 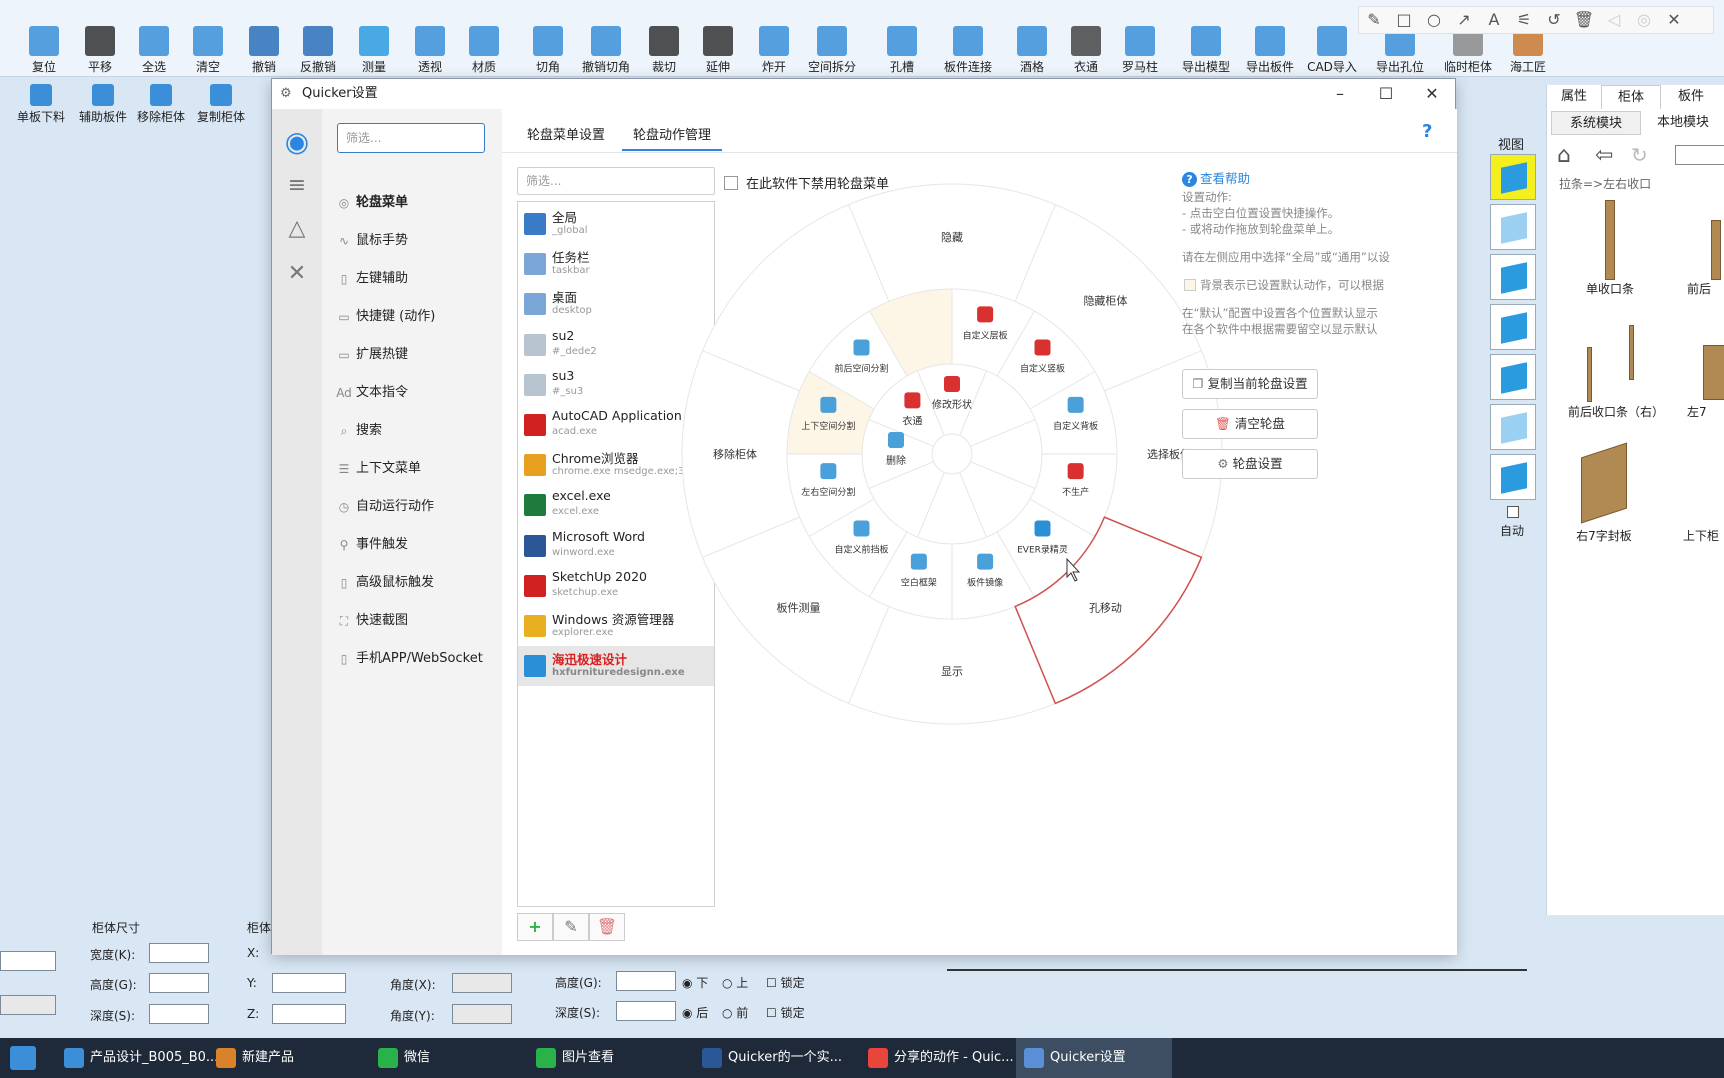 I want to click on toolbar-button: 罗马柱, so click(x=1140, y=51).